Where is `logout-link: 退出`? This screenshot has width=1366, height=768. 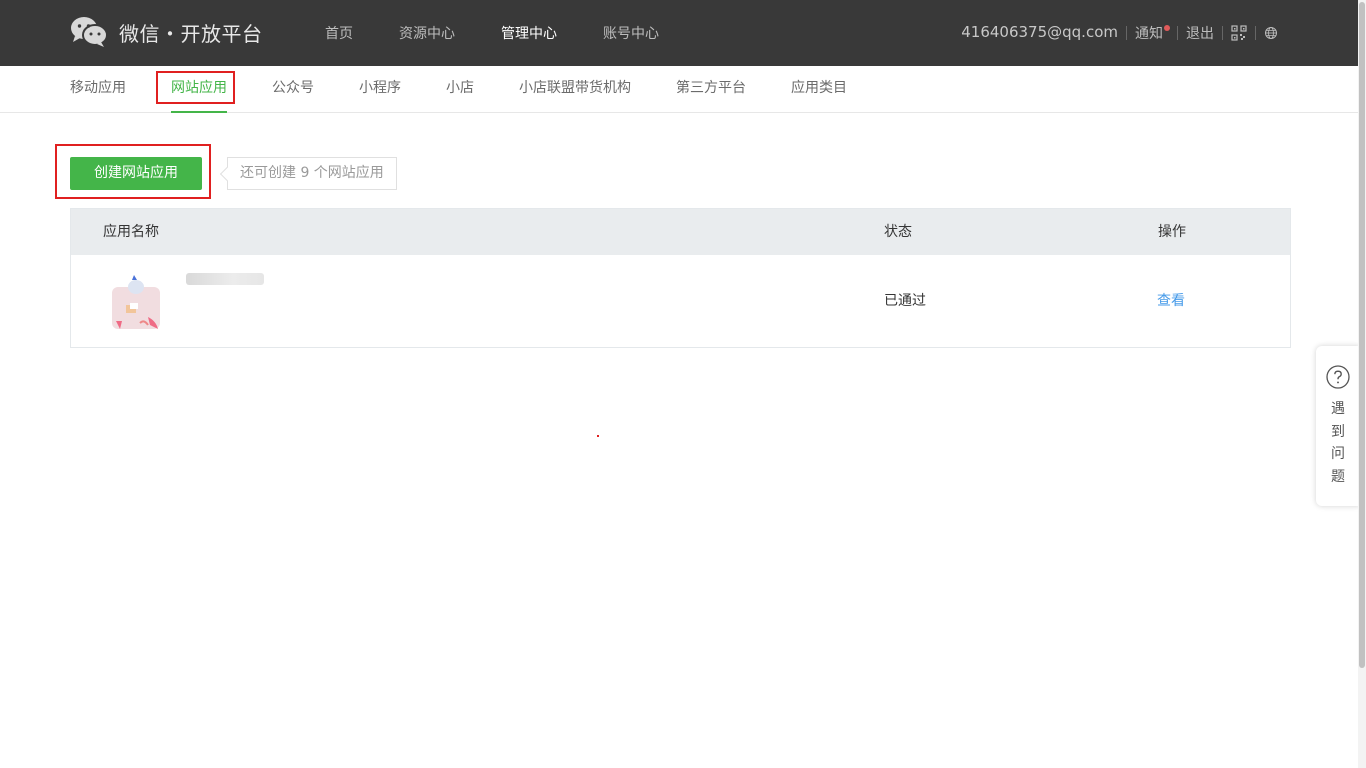 logout-link: 退出 is located at coordinates (1200, 33).